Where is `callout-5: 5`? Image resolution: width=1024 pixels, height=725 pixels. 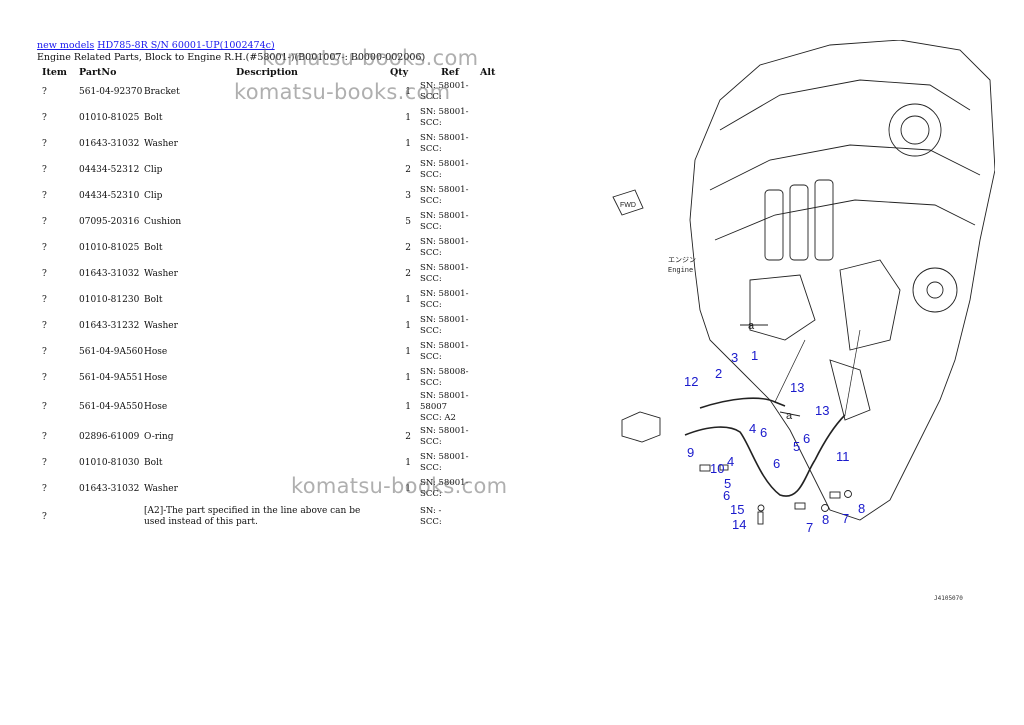 callout-5: 5 is located at coordinates (796, 446).